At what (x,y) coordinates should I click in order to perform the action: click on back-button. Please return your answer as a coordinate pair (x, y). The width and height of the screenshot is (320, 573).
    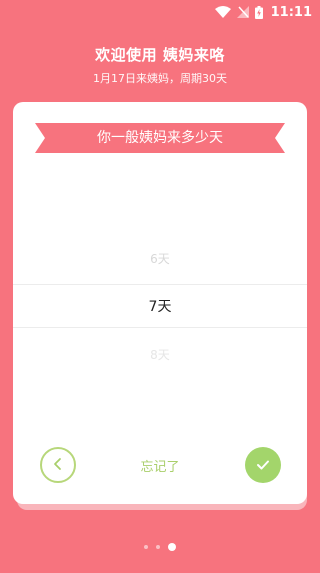
    Looking at the image, I should click on (58, 465).